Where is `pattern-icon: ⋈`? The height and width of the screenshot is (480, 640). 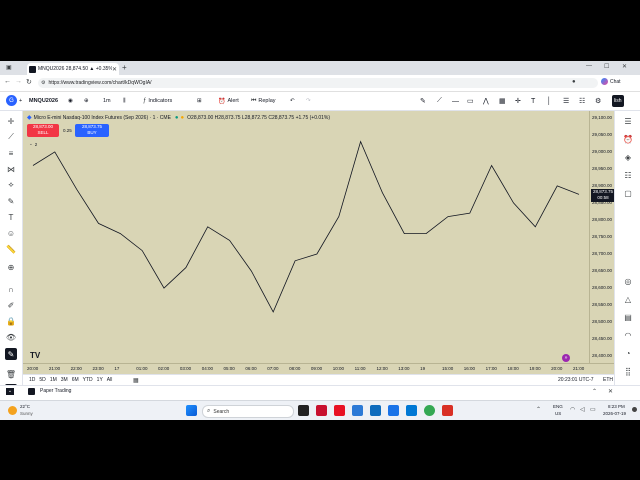 pattern-icon: ⋈ is located at coordinates (11, 169).